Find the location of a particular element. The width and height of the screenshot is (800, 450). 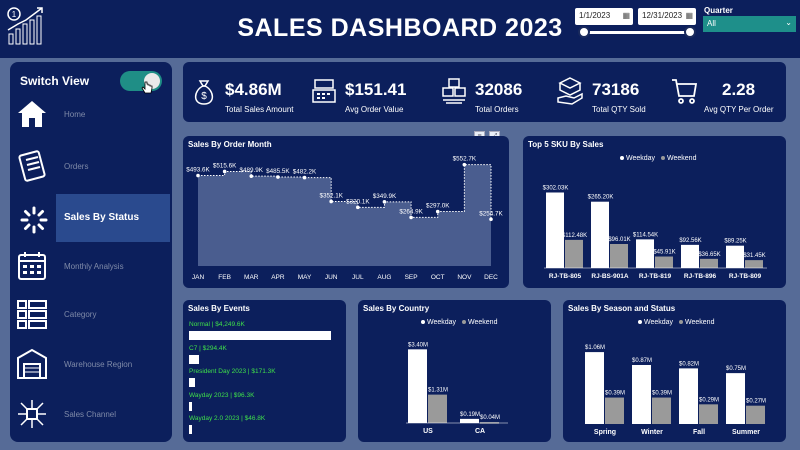

orders-icon is located at coordinates (32, 166).